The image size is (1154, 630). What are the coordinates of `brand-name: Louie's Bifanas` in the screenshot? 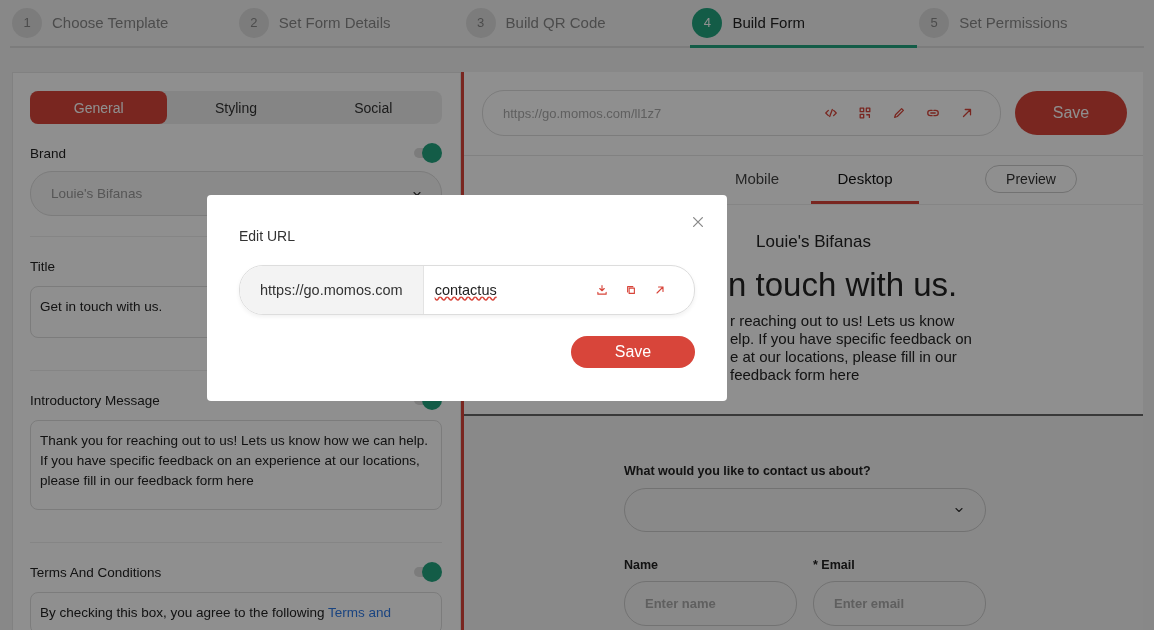 It's located at (813, 242).